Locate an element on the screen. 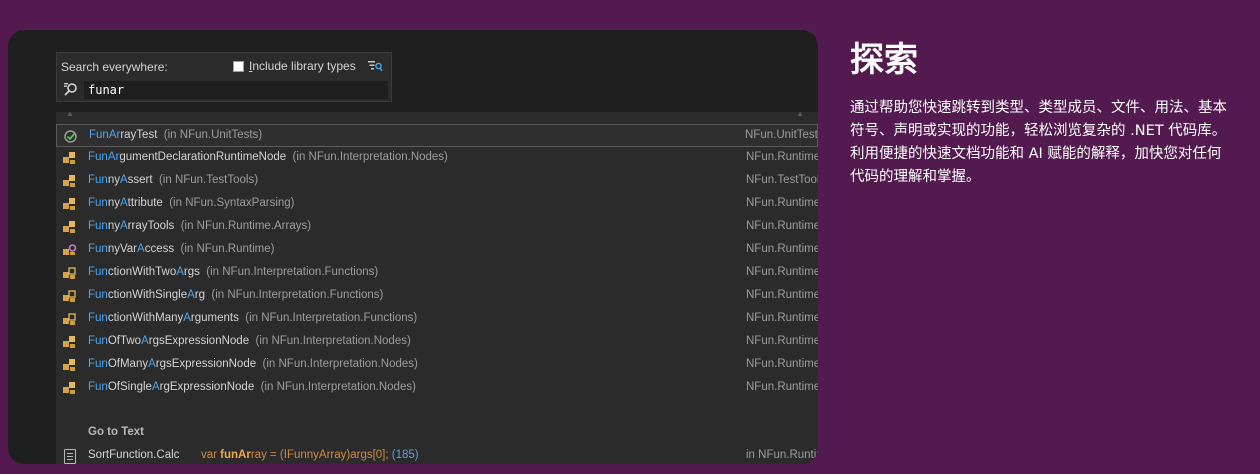 The height and width of the screenshot is (474, 1260). filter-icon is located at coordinates (375, 66).